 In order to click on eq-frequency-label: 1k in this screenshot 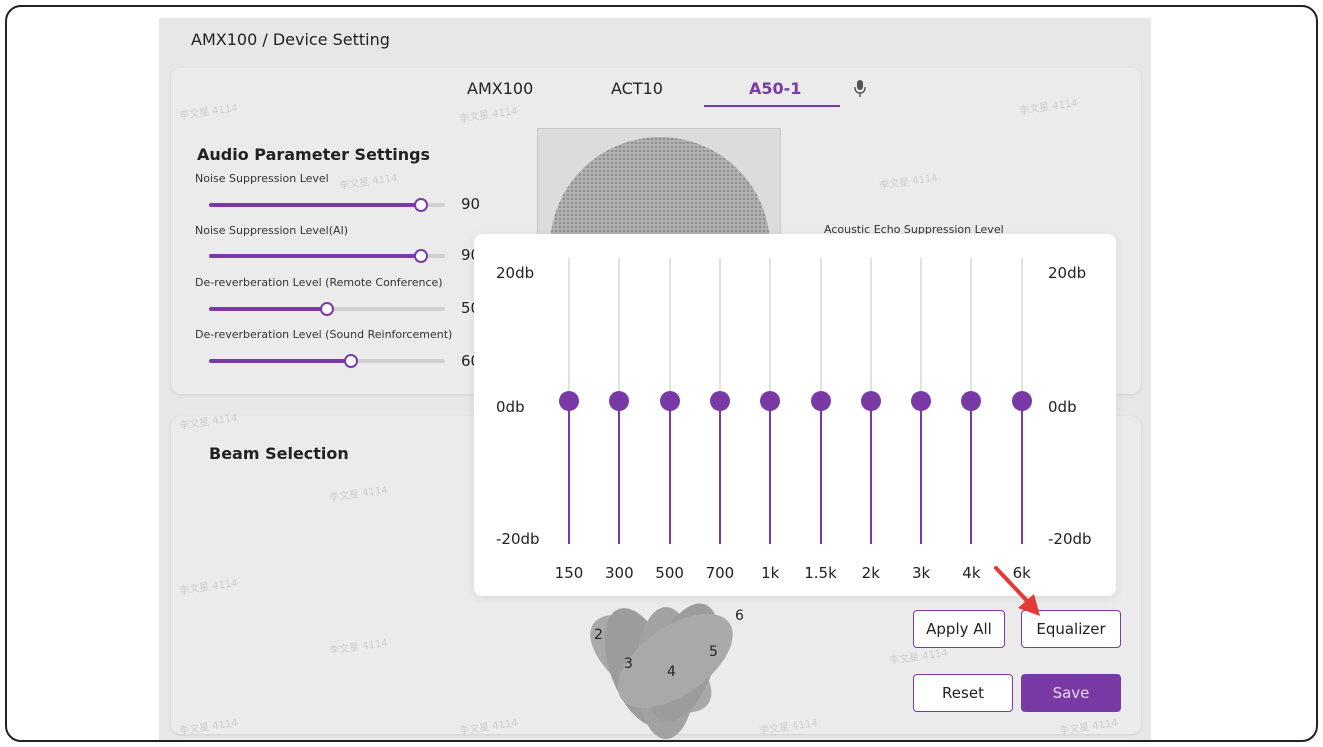, I will do `click(770, 573)`.